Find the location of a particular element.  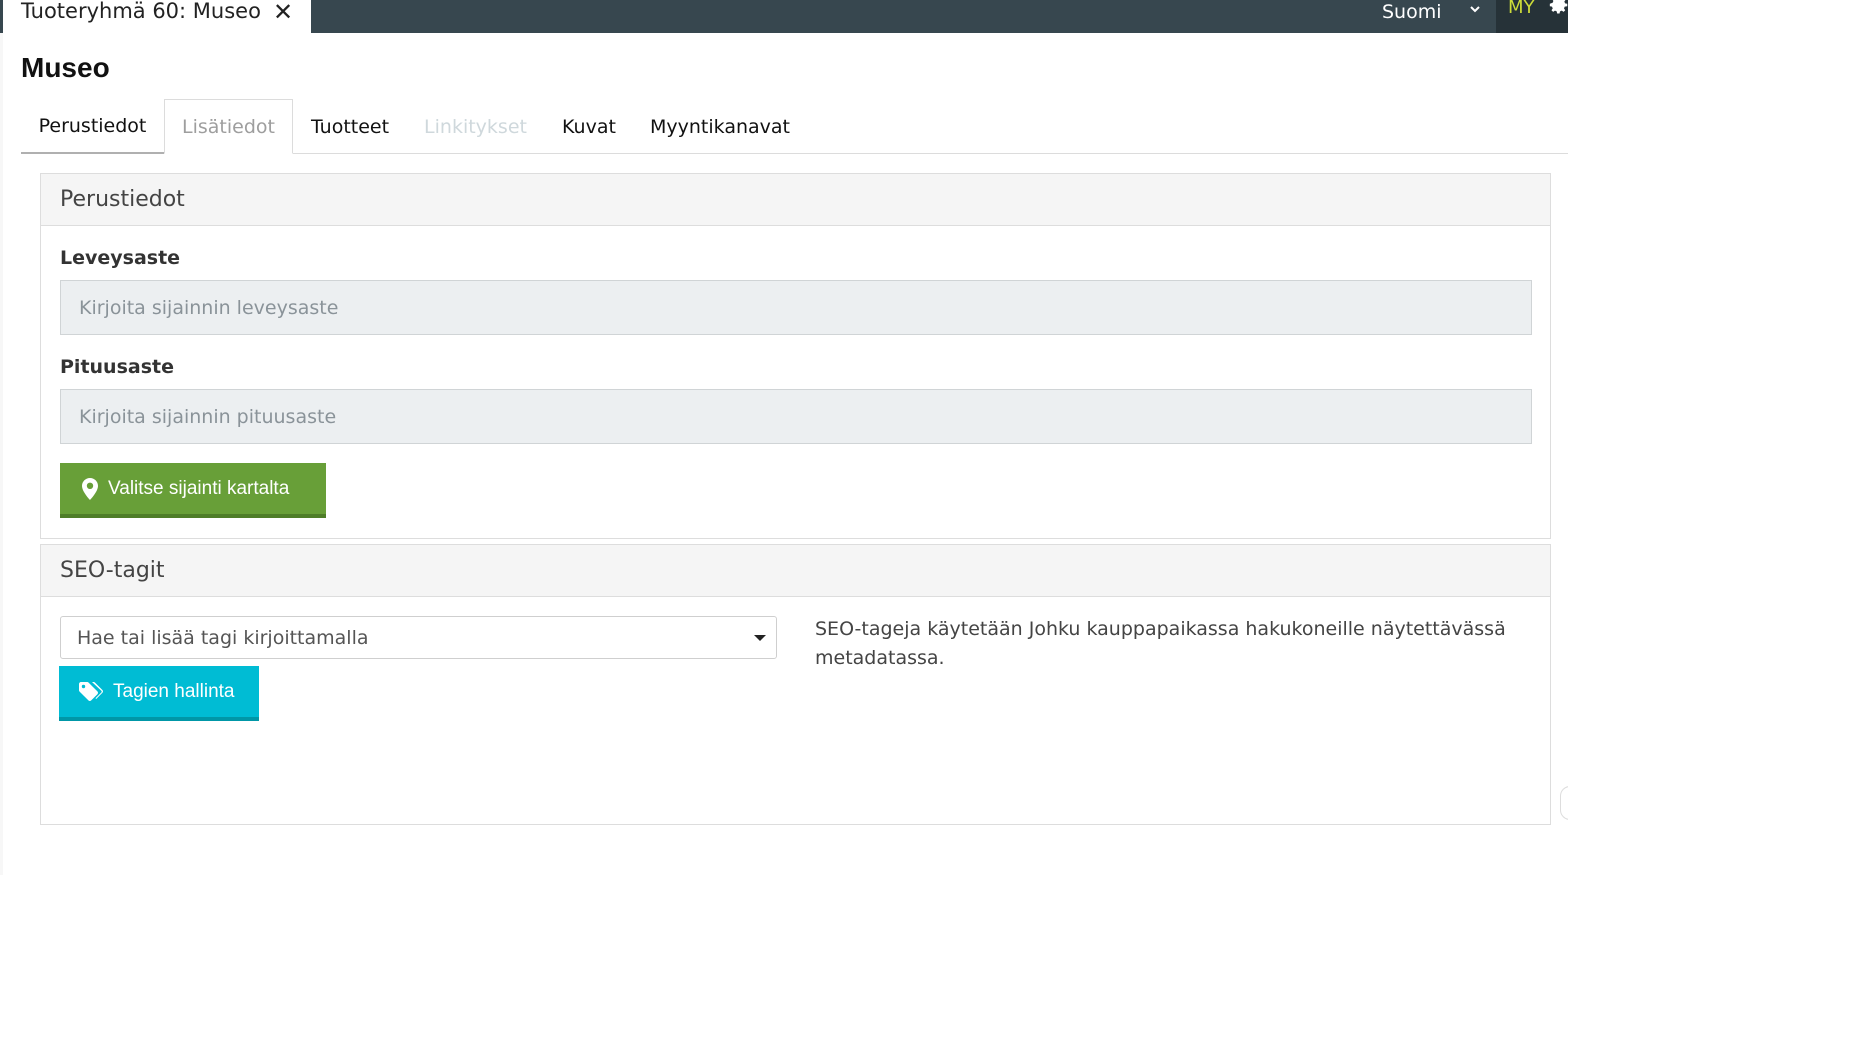

tag-search-placeholder: Hae tai lisää tagi kirjoittamalla is located at coordinates (223, 637).